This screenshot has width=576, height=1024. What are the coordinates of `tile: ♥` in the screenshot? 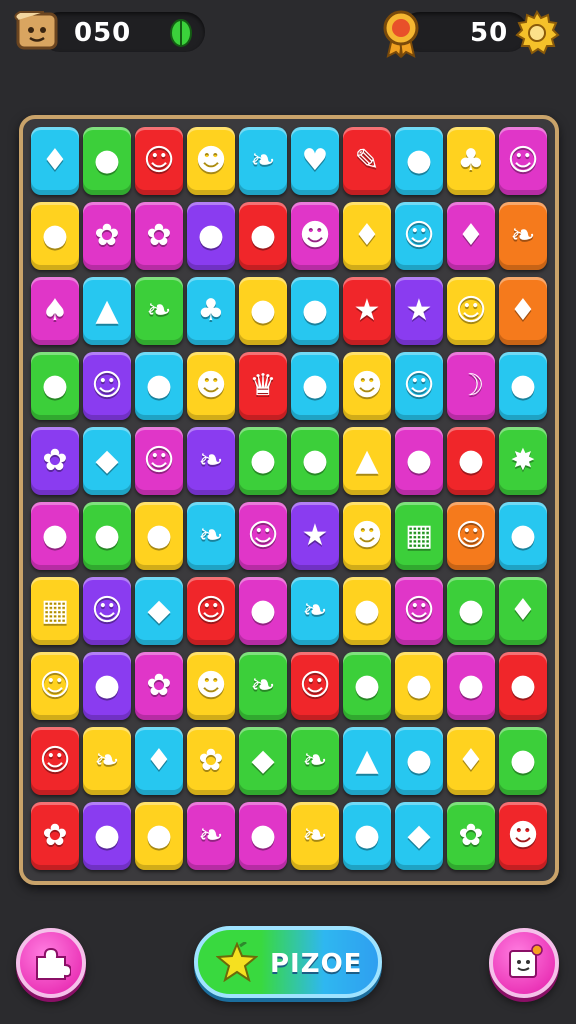 It's located at (315, 161).